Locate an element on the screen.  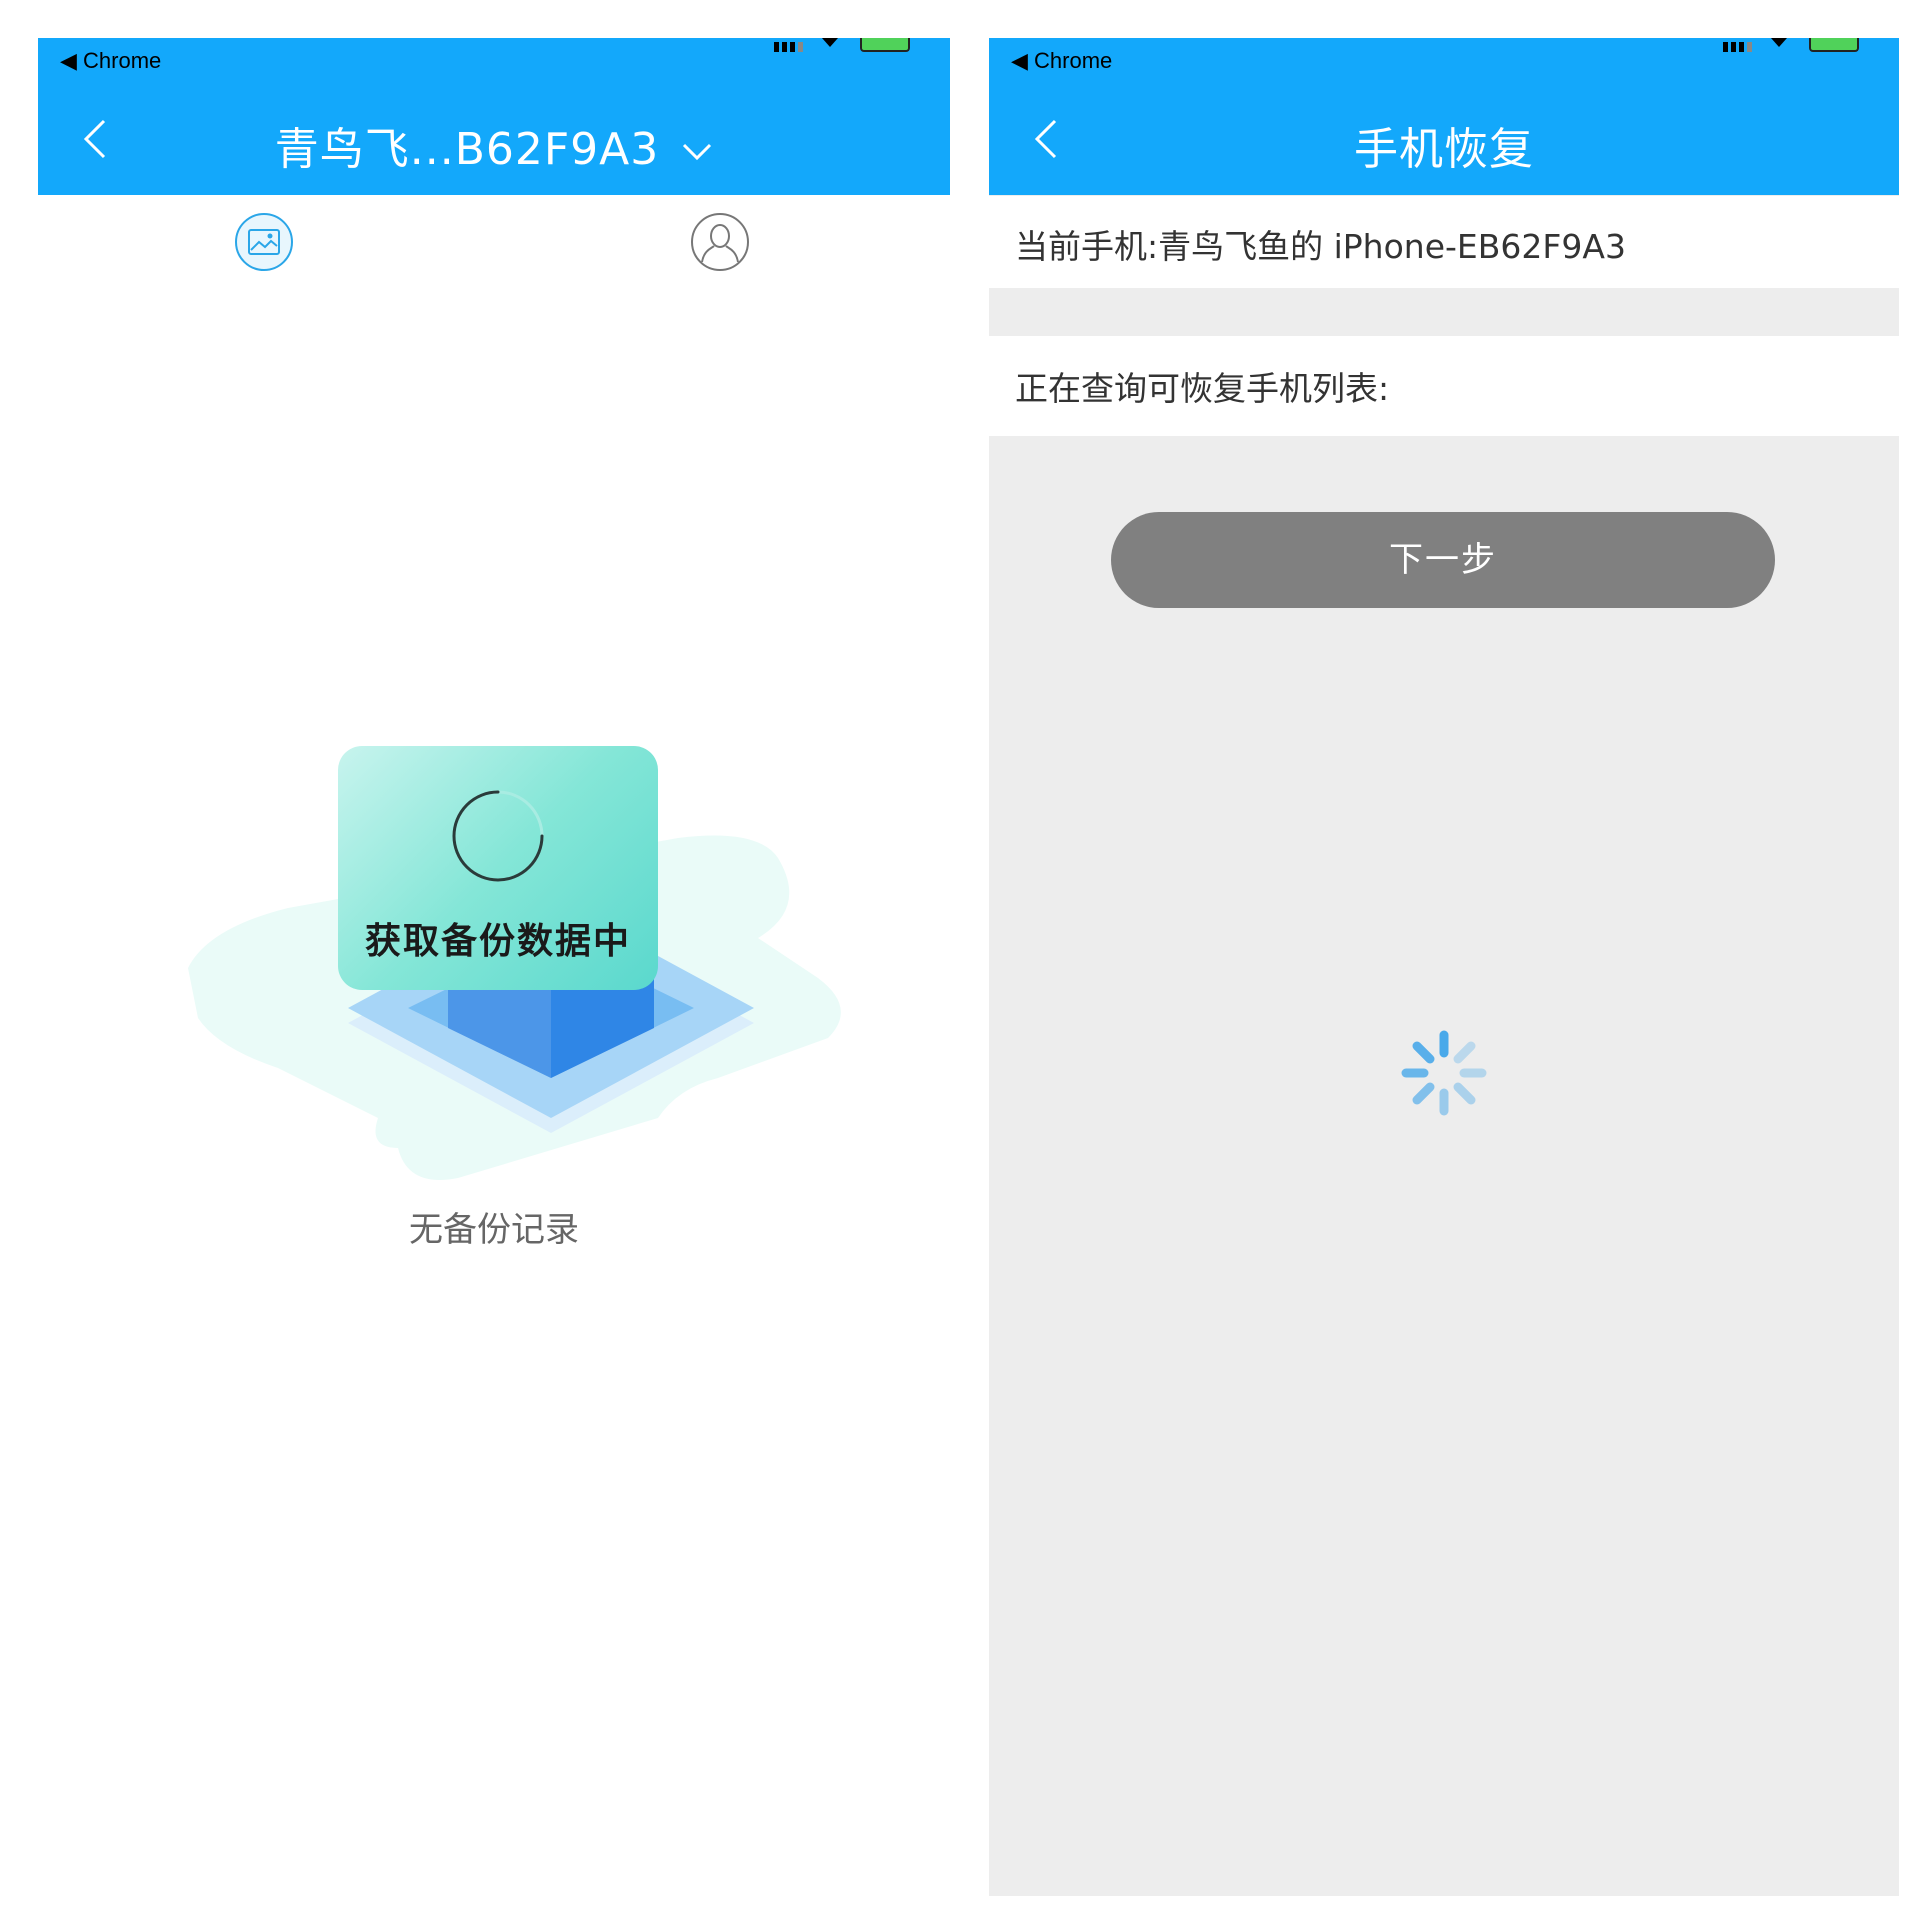
section-divider is located at coordinates (1444, 312).